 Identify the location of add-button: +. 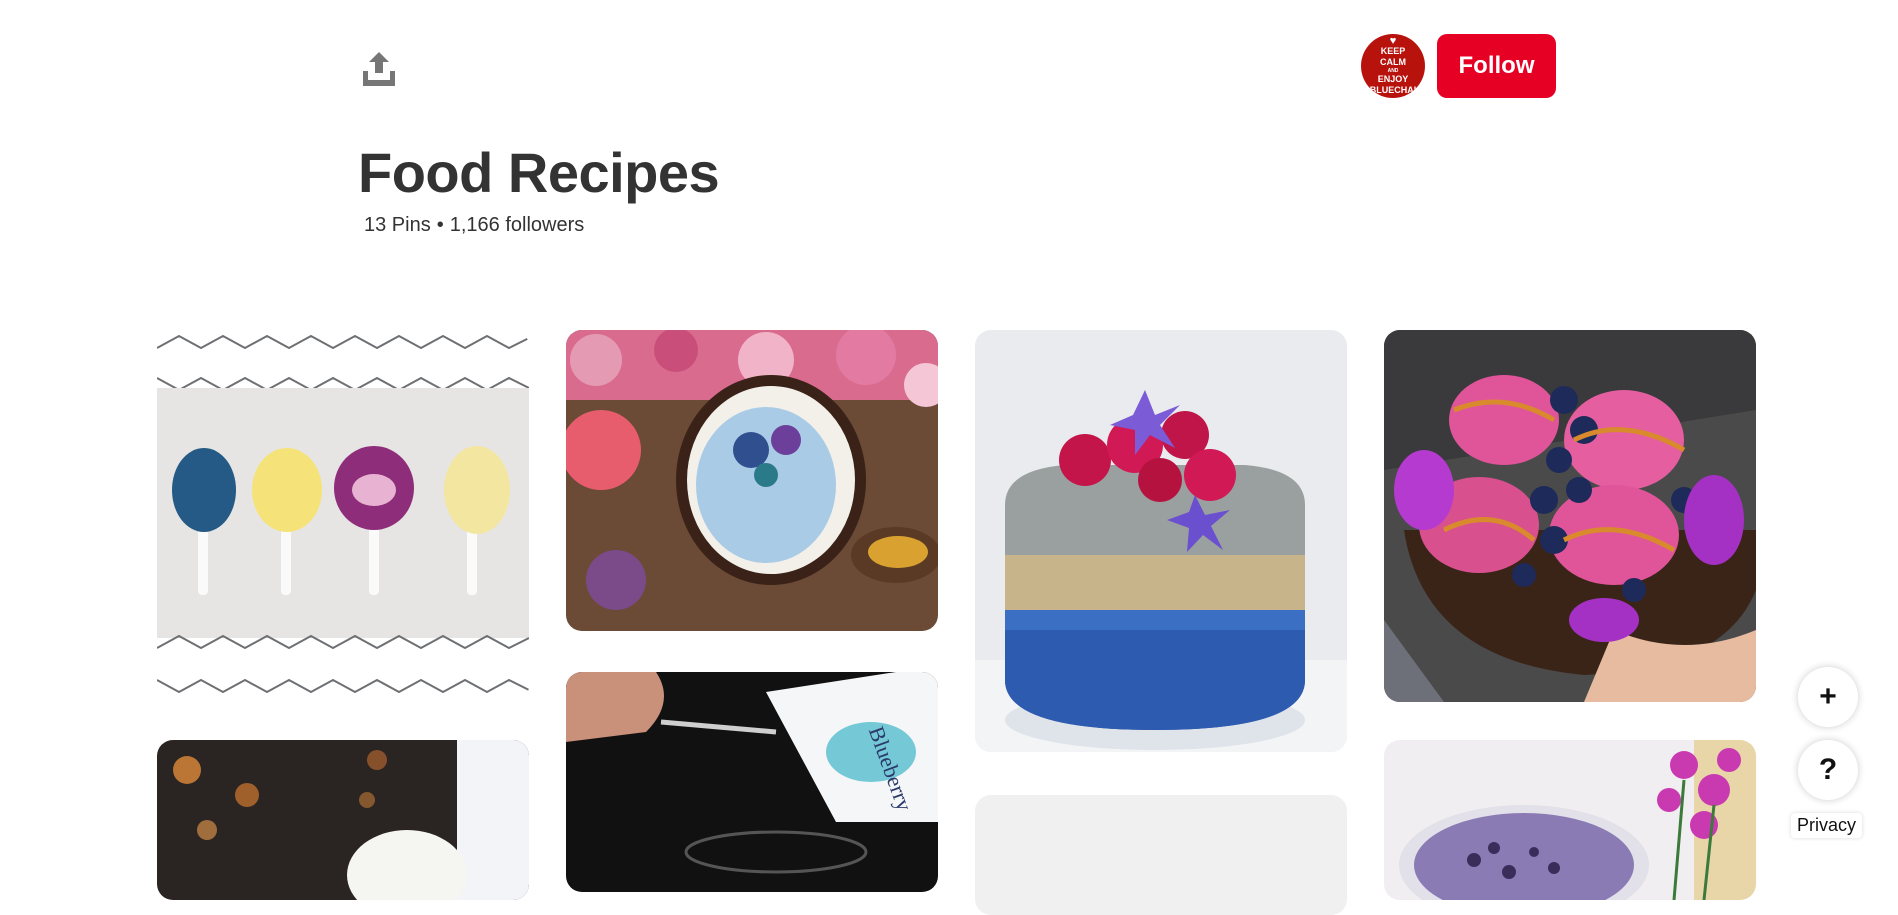
(1828, 697).